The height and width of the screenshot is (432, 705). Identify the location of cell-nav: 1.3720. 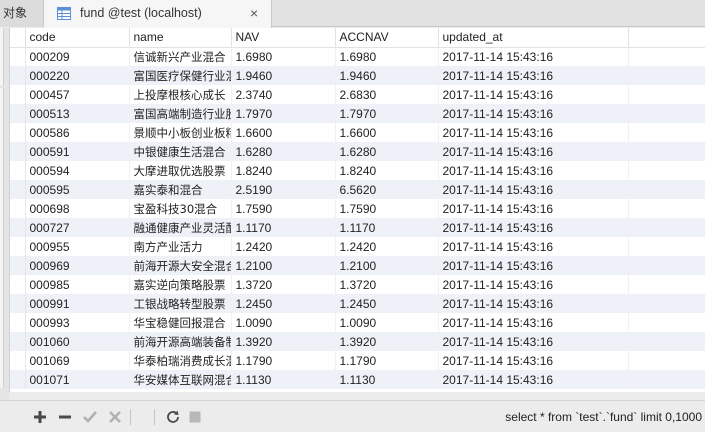
(283, 284).